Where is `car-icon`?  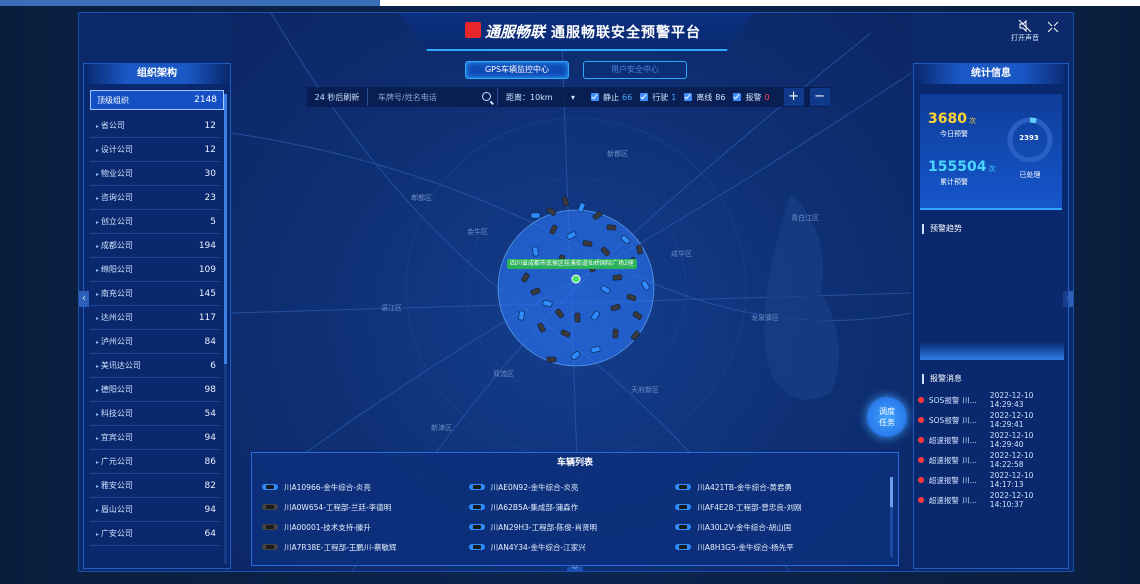
car-icon is located at coordinates (476, 487).